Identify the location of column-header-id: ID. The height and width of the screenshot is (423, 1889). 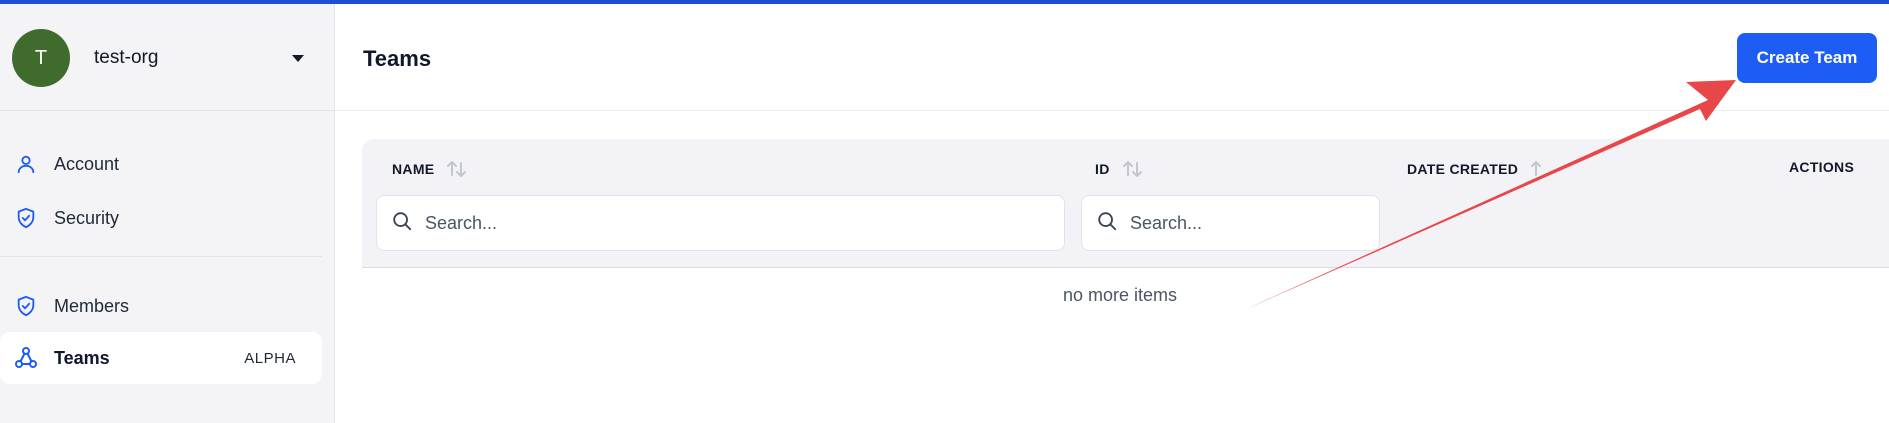
(1119, 169).